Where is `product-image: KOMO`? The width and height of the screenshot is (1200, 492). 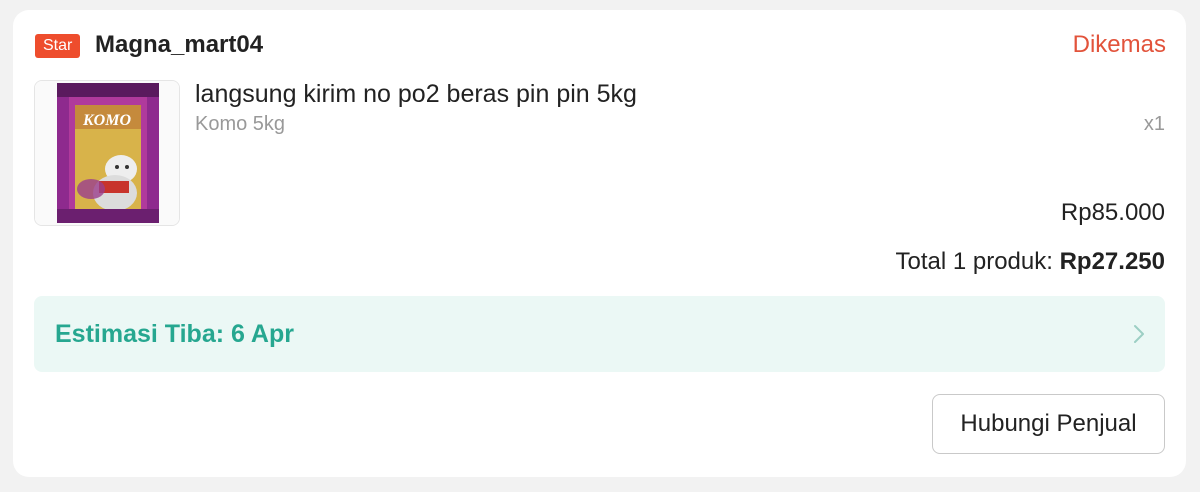
product-image: KOMO is located at coordinates (107, 153).